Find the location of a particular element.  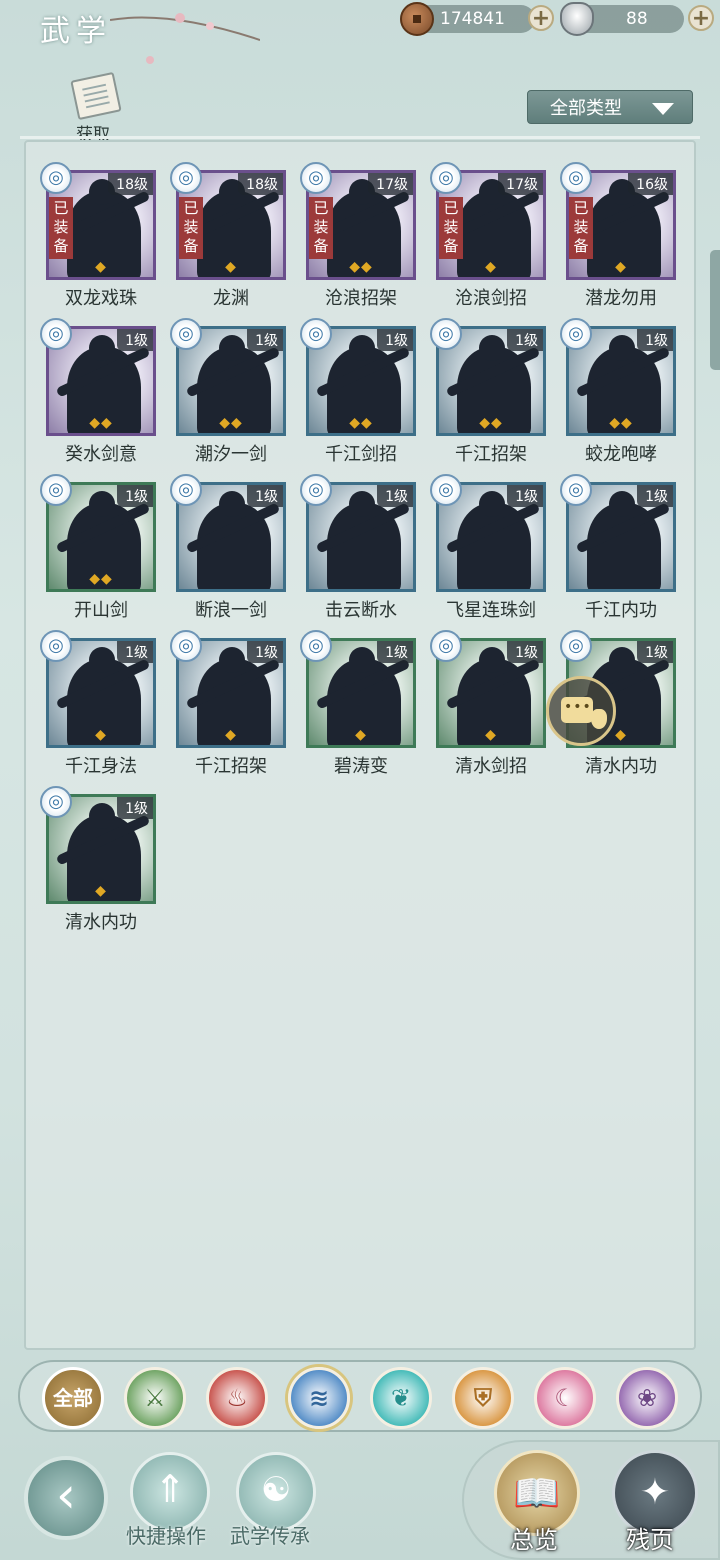

skill-card: 1级 ◎ 断浪一剑 is located at coordinates (229, 547).